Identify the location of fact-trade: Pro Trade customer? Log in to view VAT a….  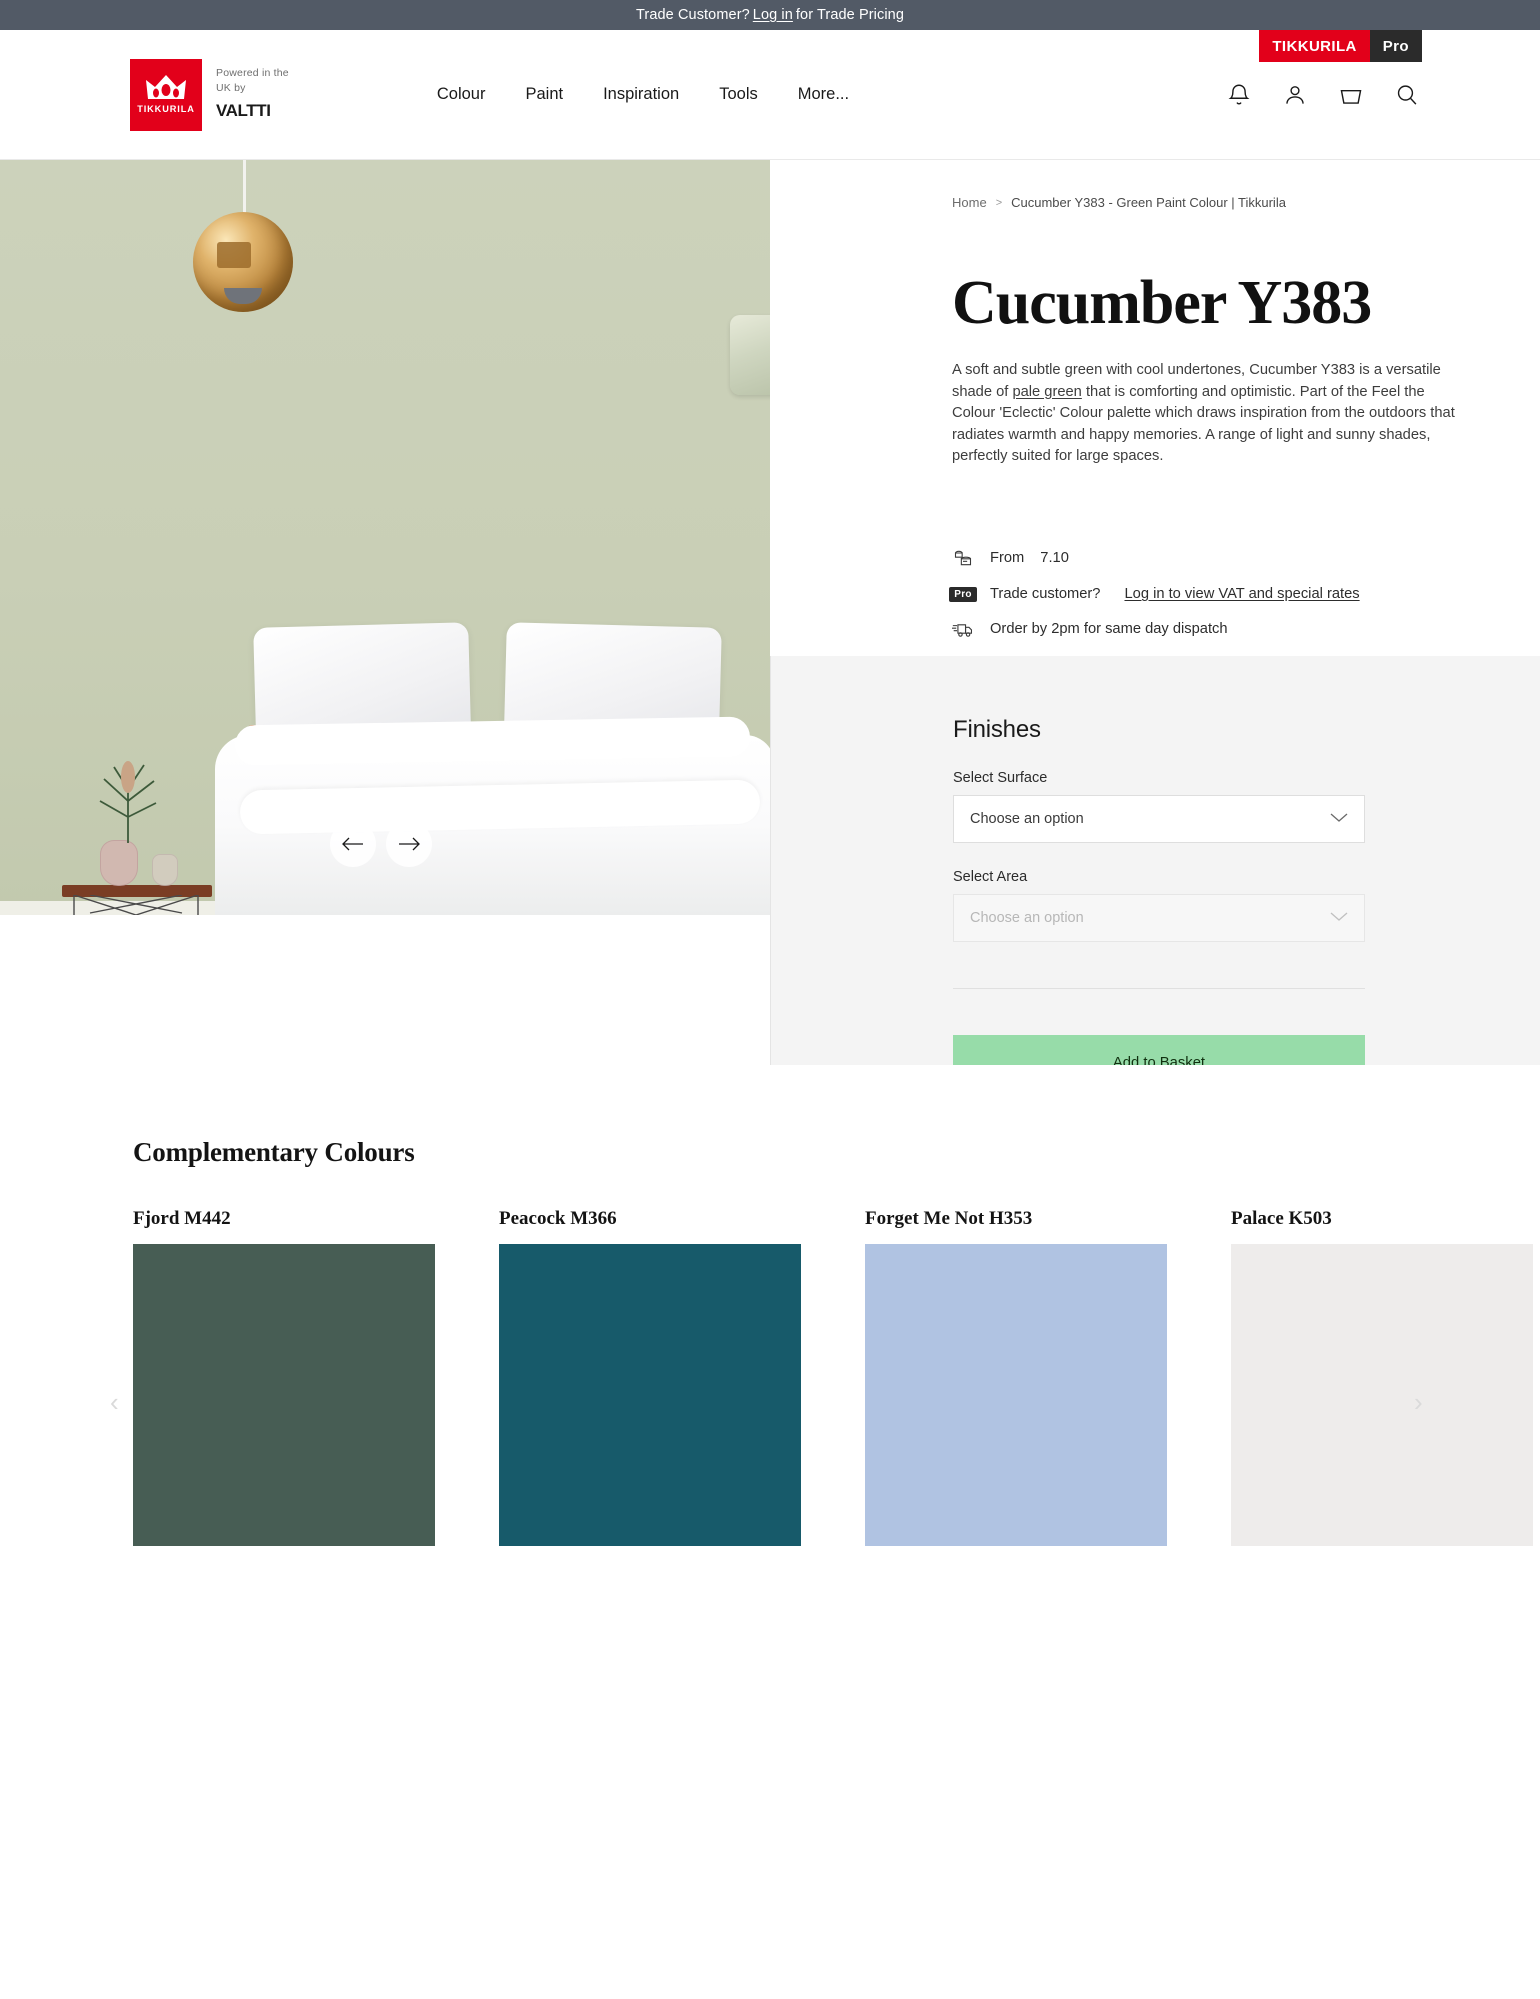
(1244, 594).